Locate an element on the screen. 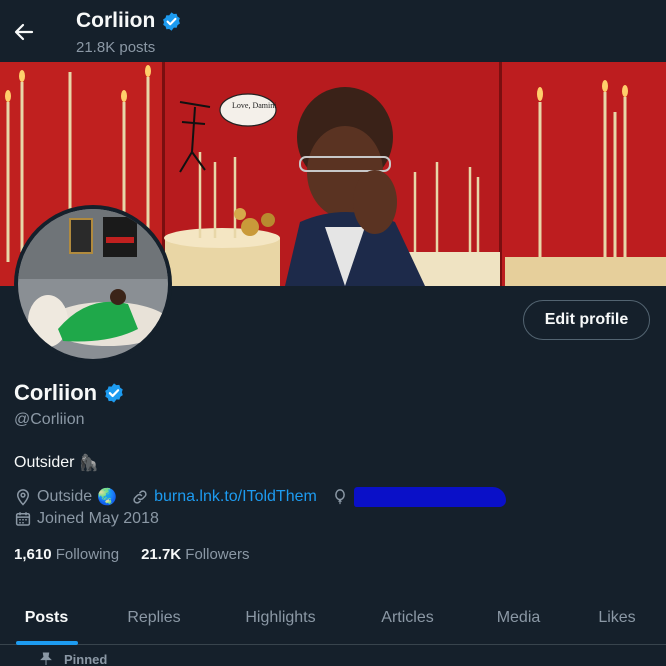  post-count: 21.8K posts is located at coordinates (116, 47).